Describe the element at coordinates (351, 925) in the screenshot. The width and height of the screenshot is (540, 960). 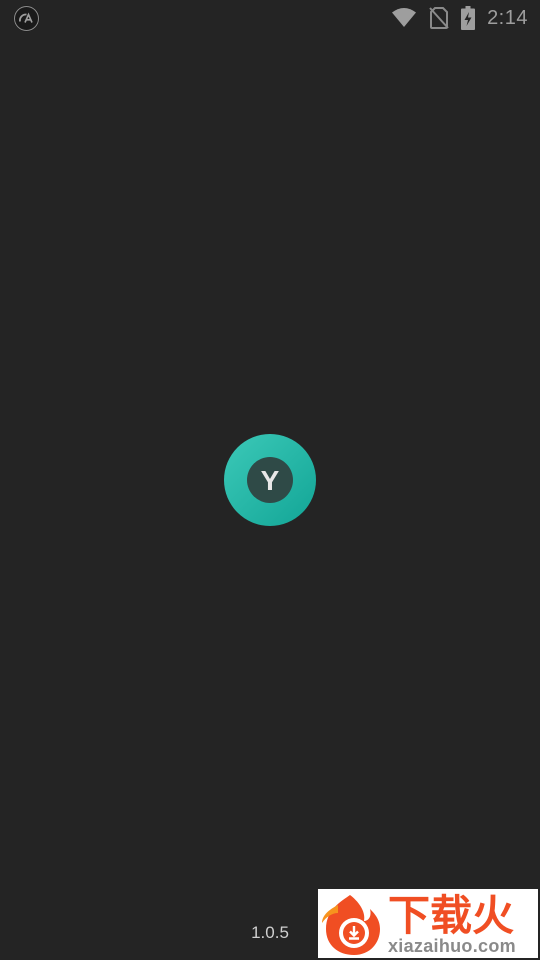
I see `flame-download-logo-icon` at that location.